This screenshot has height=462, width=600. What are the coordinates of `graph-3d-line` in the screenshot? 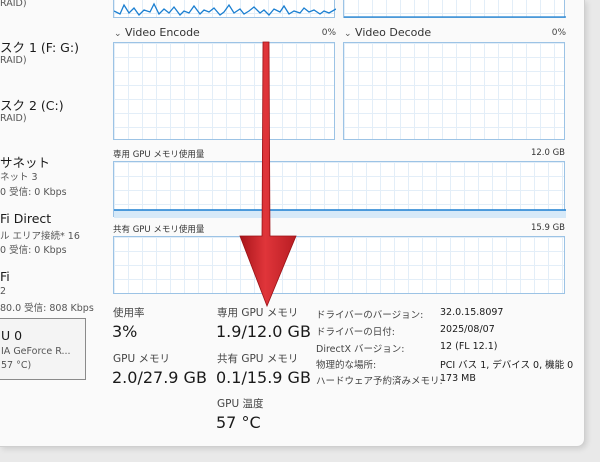 It's located at (225, 9).